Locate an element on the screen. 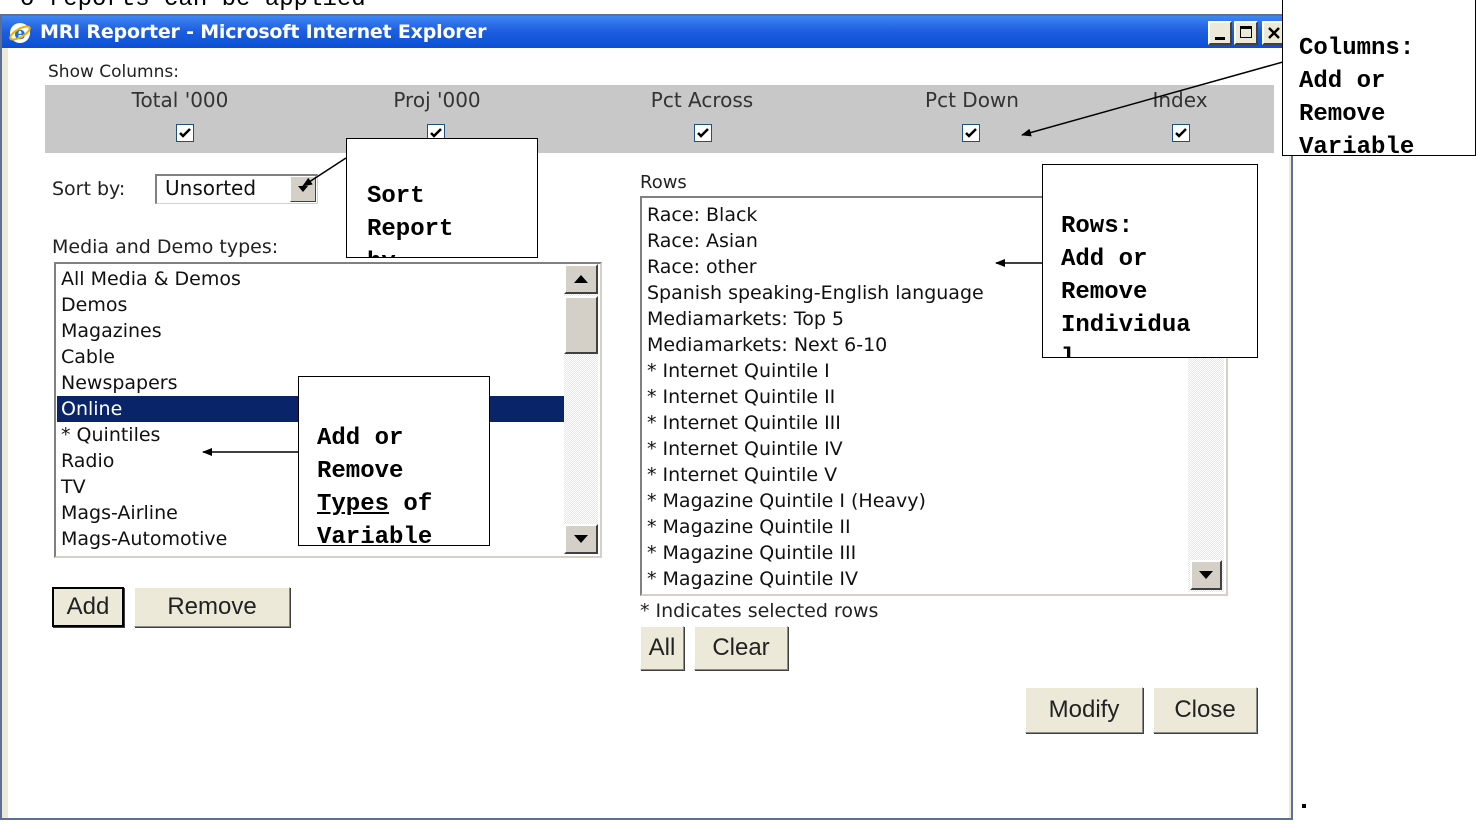 This screenshot has height=825, width=1476. callout-types-types-word: Types is located at coordinates (353, 504).